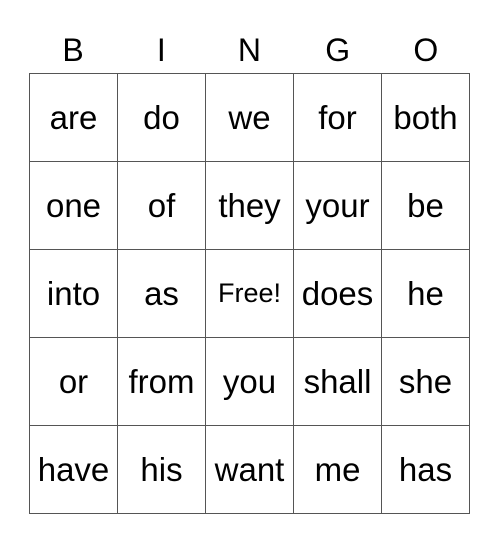  What do you see at coordinates (250, 470) in the screenshot?
I see `bingo-cell: want` at bounding box center [250, 470].